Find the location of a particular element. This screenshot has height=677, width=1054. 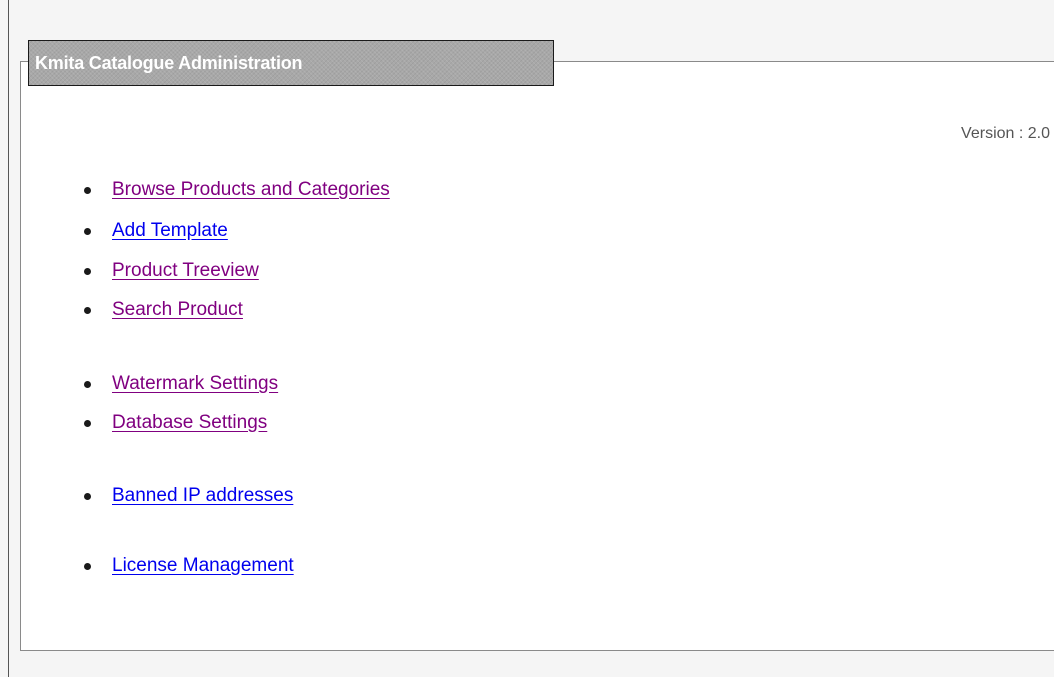

license-management-link: License Management is located at coordinates (203, 566).